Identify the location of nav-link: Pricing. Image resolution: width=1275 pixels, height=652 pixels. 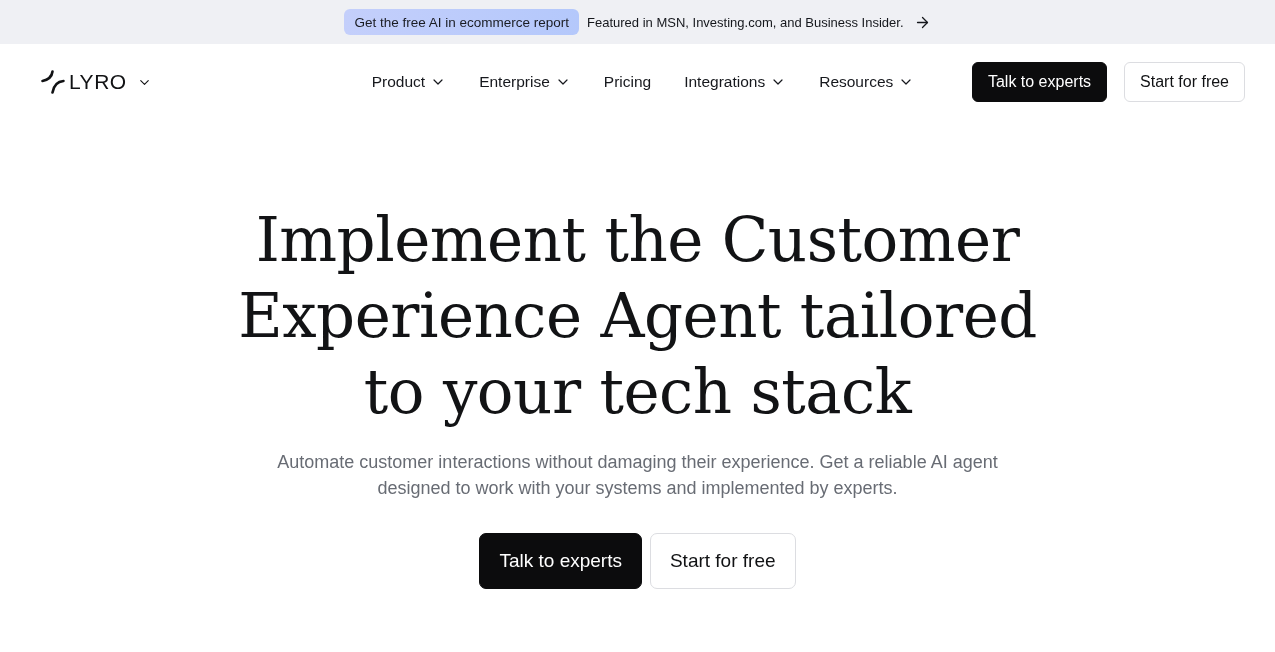
(627, 82).